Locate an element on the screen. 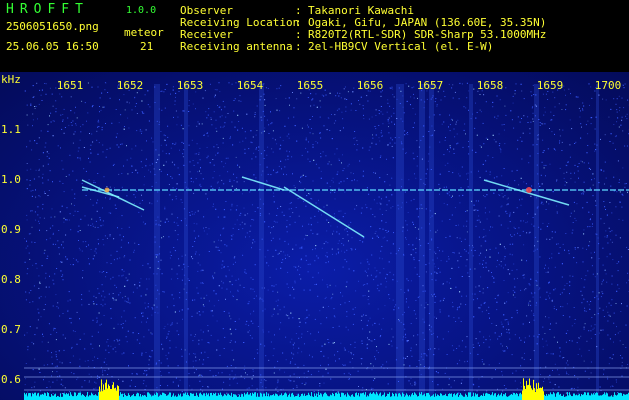  noise-band is located at coordinates (400, 242).